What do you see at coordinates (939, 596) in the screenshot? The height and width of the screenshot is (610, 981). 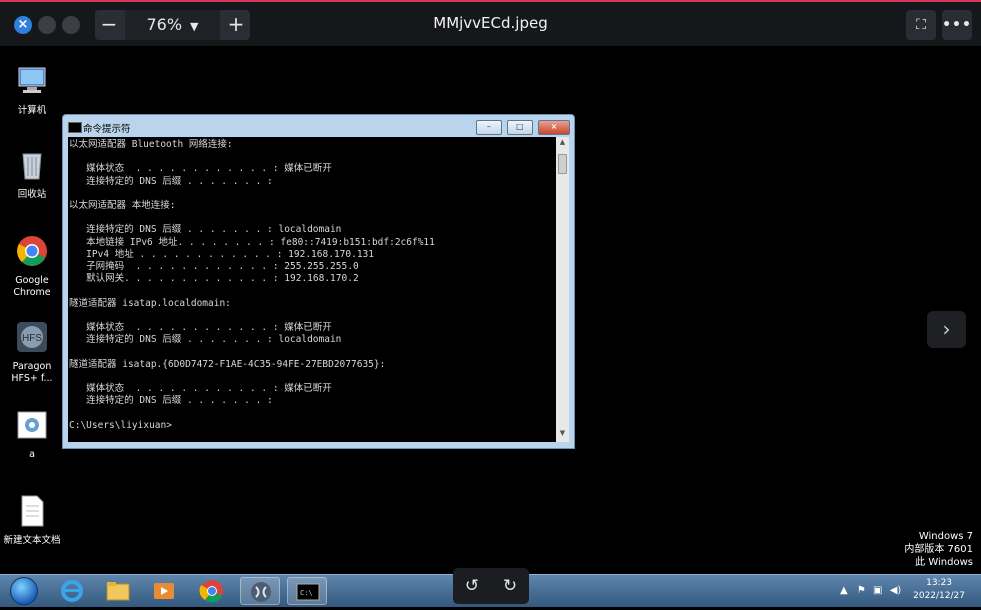 I see `clock-date: 2022/12/27` at bounding box center [939, 596].